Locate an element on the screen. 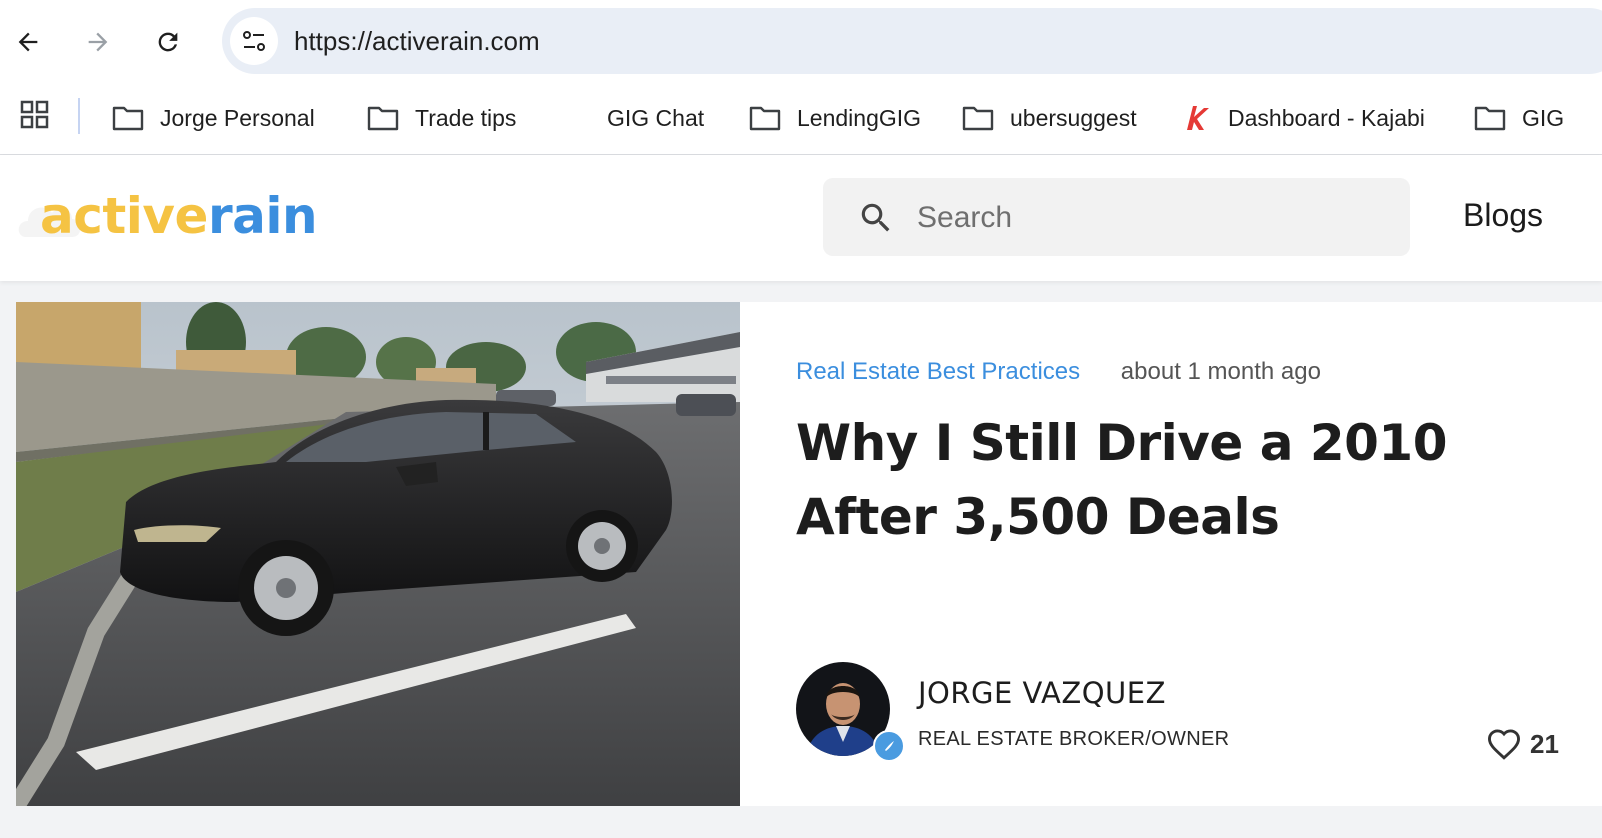  logo-wordmark: activerain is located at coordinates (179, 216).